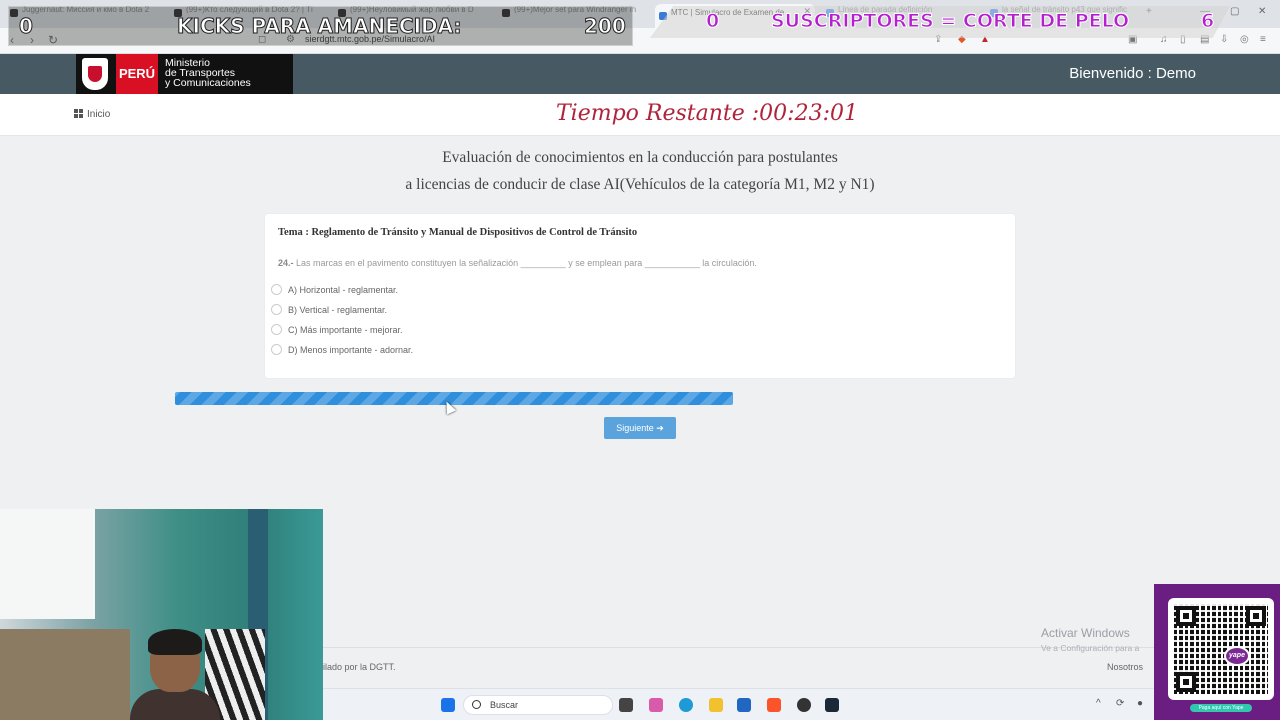 The image size is (1280, 720). Describe the element at coordinates (343, 290) in the screenshot. I see `option-label: A) Horizontal - reglamentar.` at that location.